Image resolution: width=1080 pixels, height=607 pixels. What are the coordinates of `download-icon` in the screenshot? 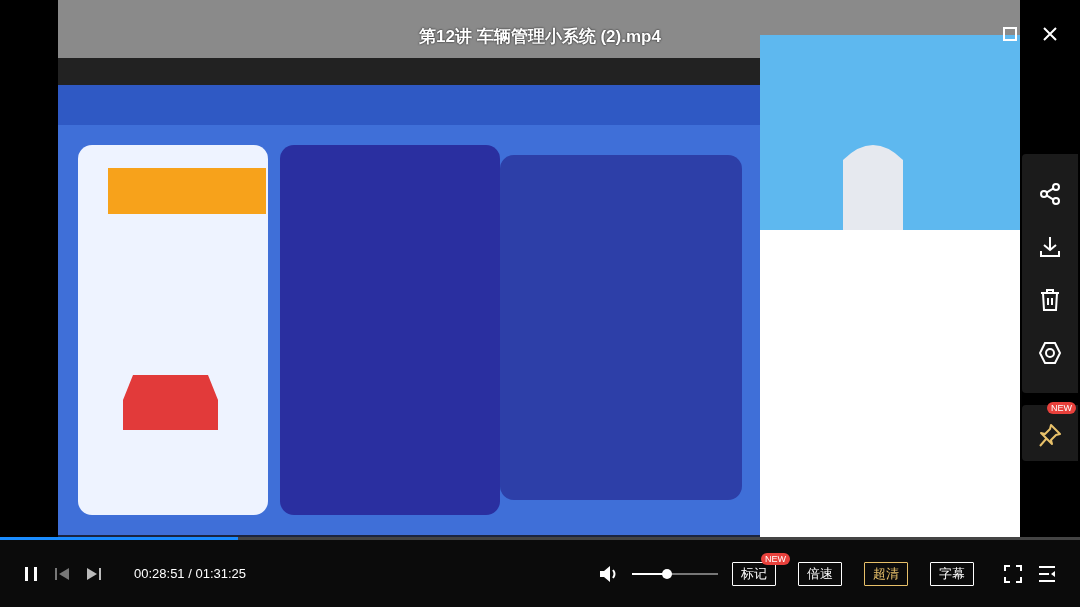 It's located at (1050, 247).